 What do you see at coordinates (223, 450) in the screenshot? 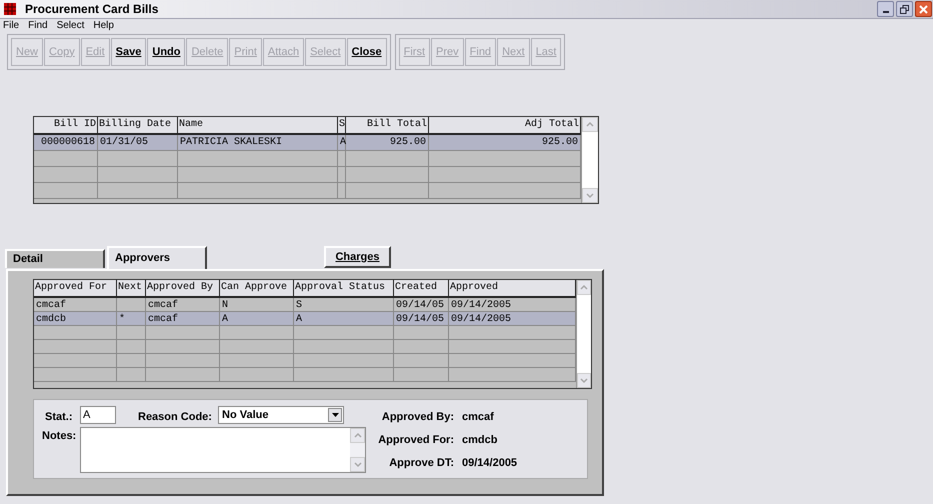
I see `notes-field` at bounding box center [223, 450].